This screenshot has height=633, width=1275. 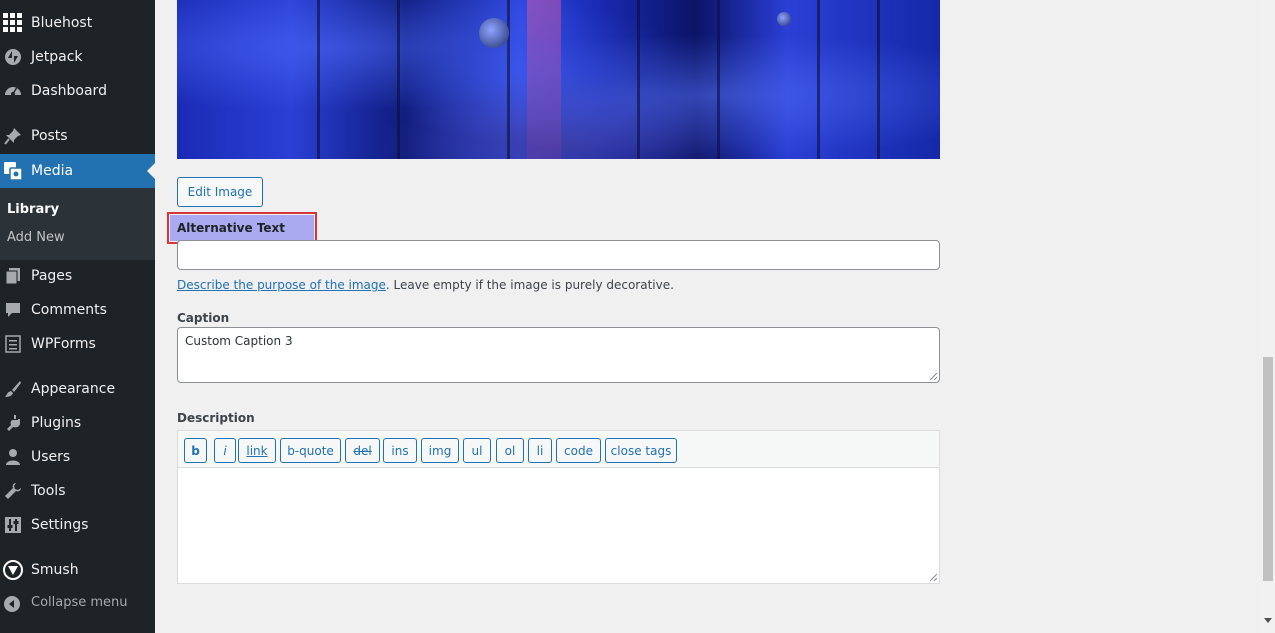 I want to click on caption-label: Caption, so click(x=203, y=318).